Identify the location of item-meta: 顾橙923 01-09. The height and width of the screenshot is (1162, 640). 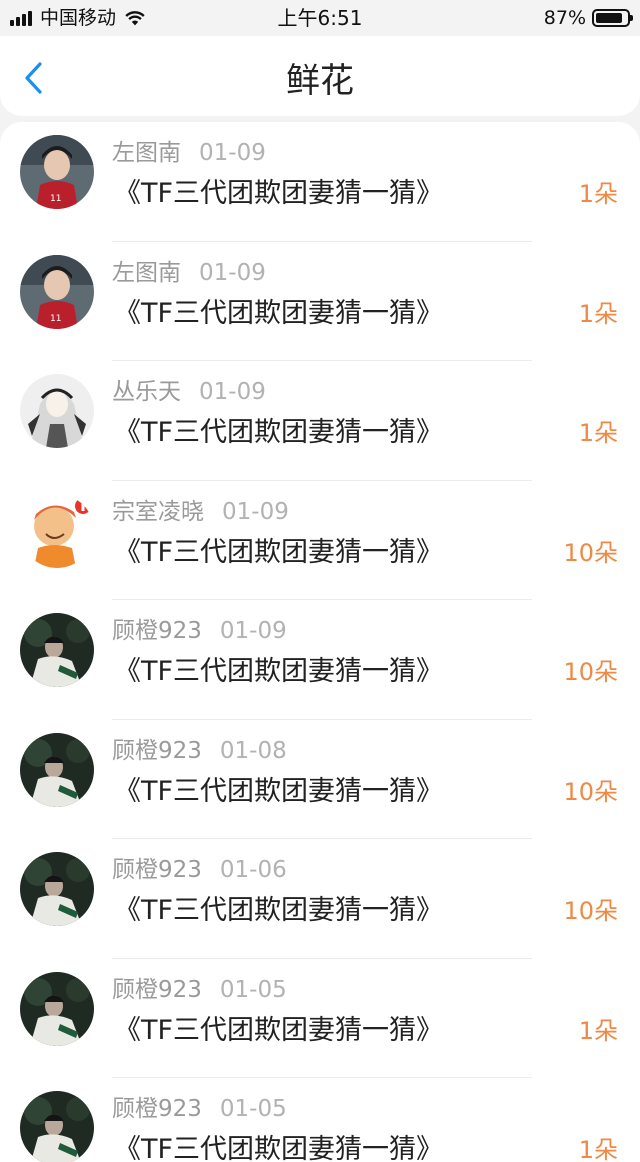
(199, 631).